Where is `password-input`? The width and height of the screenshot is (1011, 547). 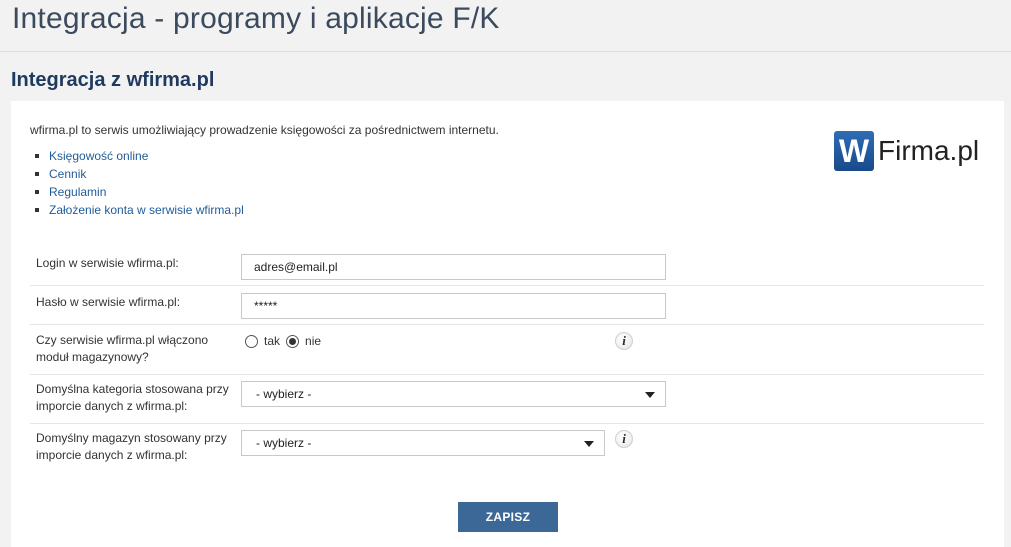
password-input is located at coordinates (453, 306).